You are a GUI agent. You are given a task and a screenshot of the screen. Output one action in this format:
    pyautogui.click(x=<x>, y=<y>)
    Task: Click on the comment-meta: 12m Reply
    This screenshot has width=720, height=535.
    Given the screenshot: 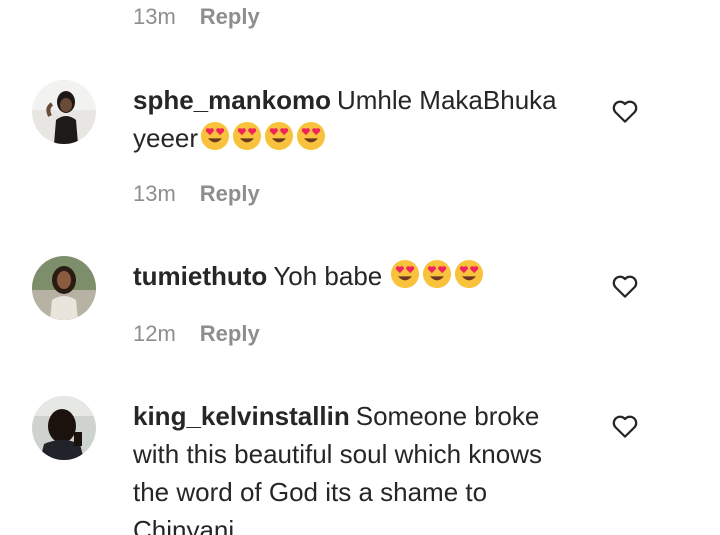 What is the action you would take?
    pyautogui.click(x=196, y=334)
    